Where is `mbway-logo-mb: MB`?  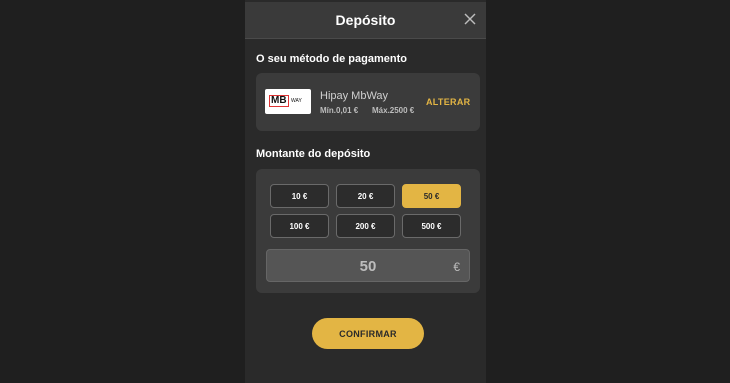 mbway-logo-mb: MB is located at coordinates (279, 101).